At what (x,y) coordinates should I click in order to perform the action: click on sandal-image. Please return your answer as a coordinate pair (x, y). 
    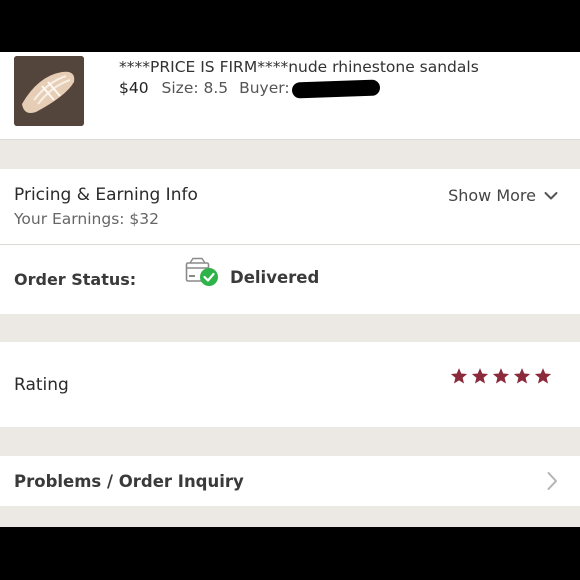
    Looking at the image, I should click on (49, 91).